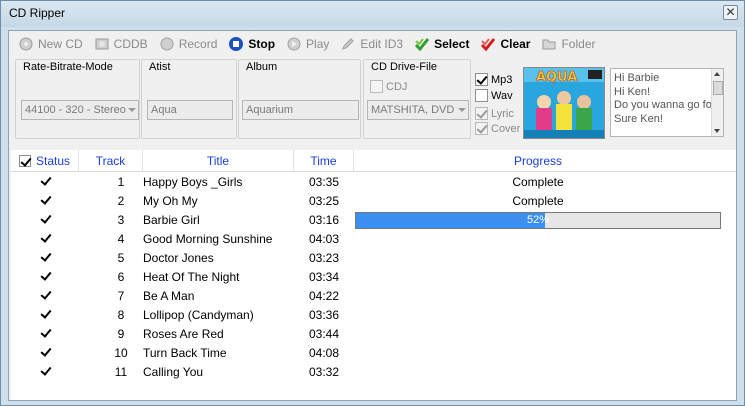  Describe the element at coordinates (413, 110) in the screenshot. I see `drive-value: MATSHITA, DVD` at that location.